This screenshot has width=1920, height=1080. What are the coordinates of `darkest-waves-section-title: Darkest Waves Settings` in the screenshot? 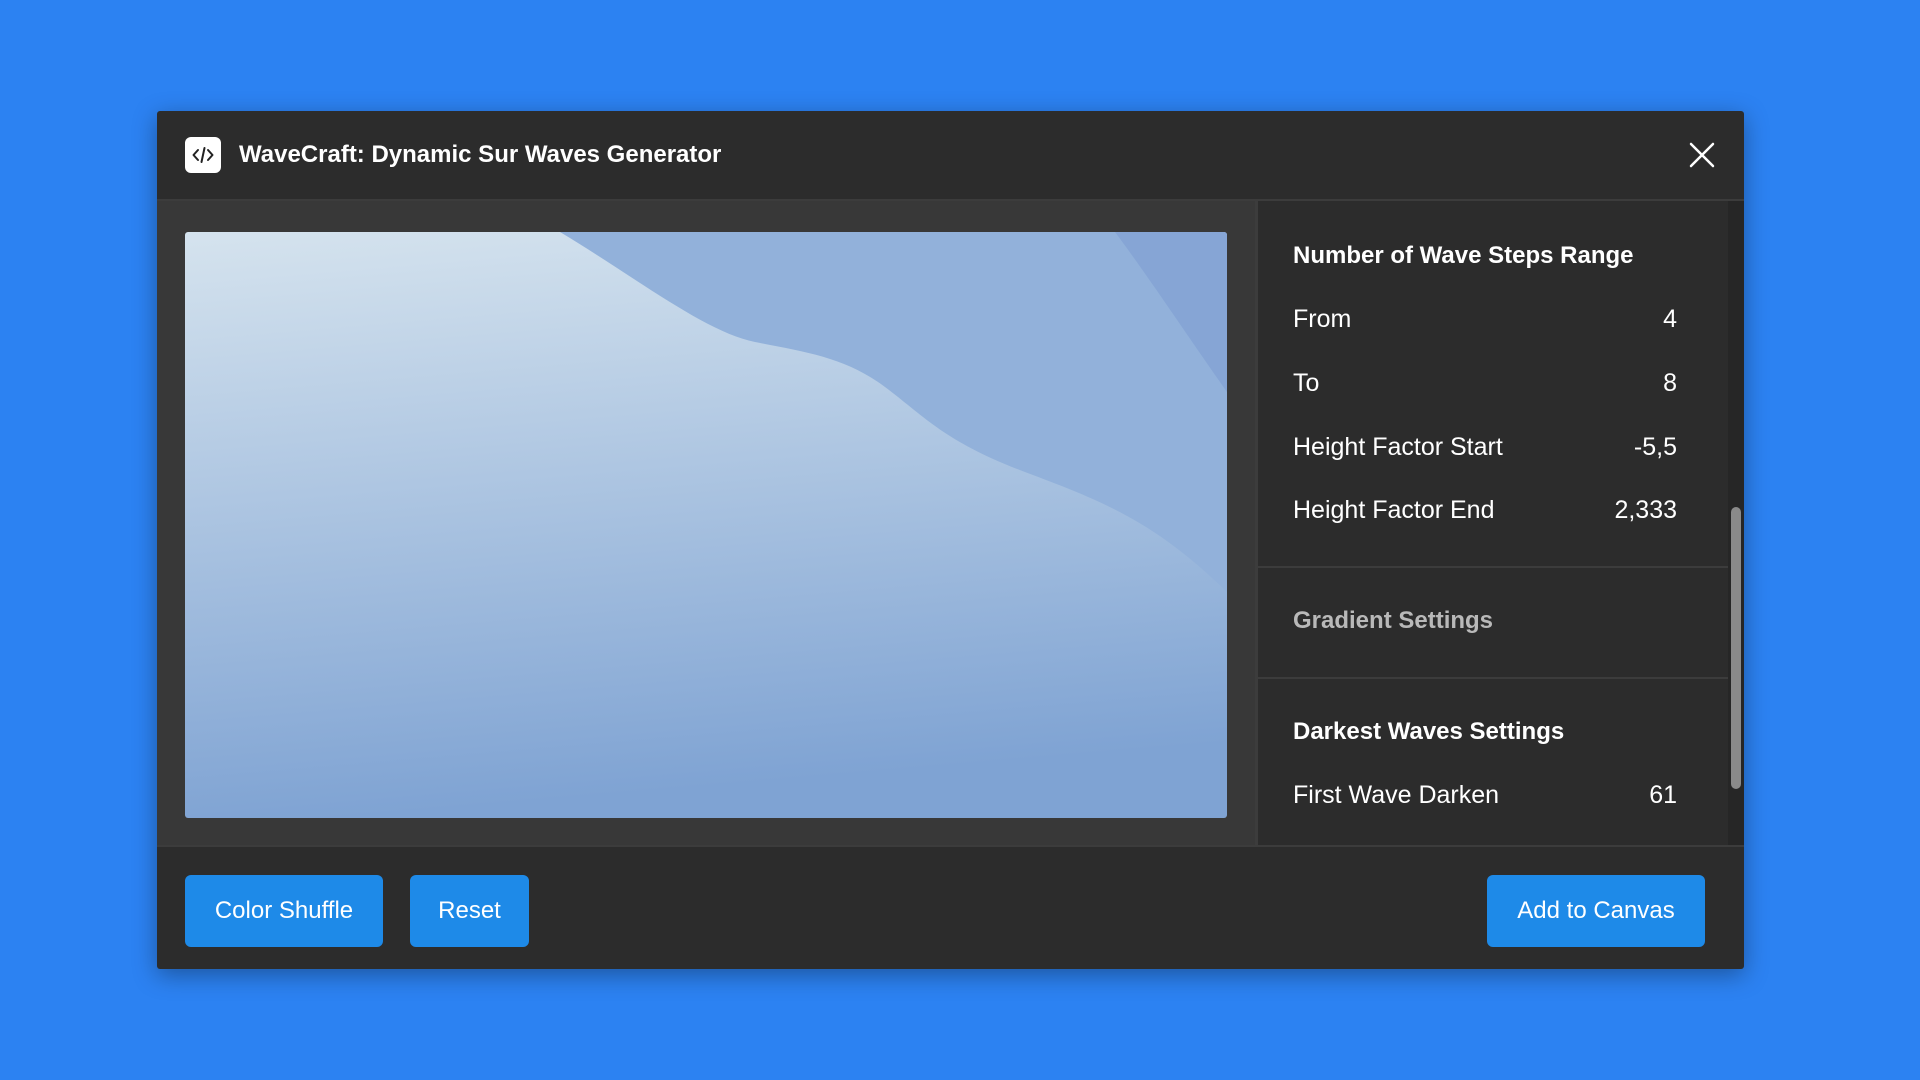 It's located at (1429, 731).